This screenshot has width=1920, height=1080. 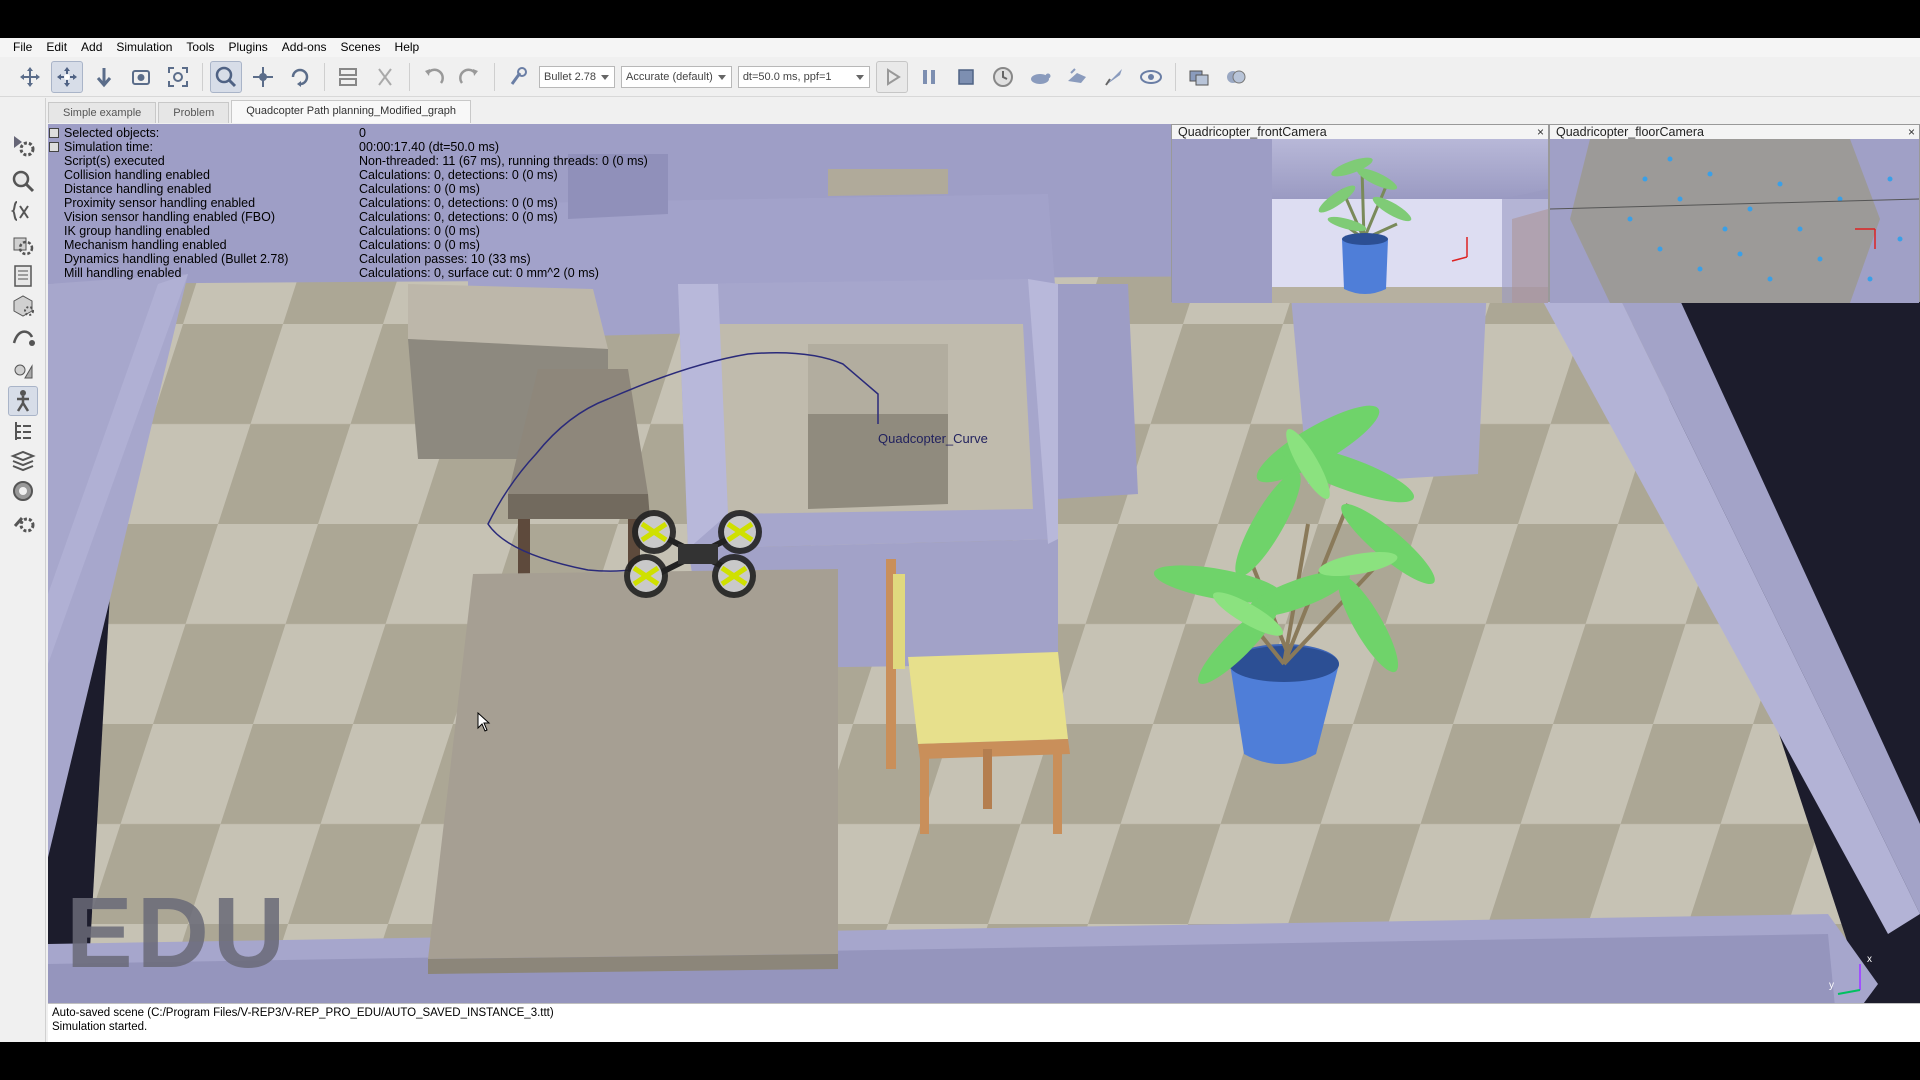 I want to click on tab-simple-example: Simple example, so click(x=102, y=112).